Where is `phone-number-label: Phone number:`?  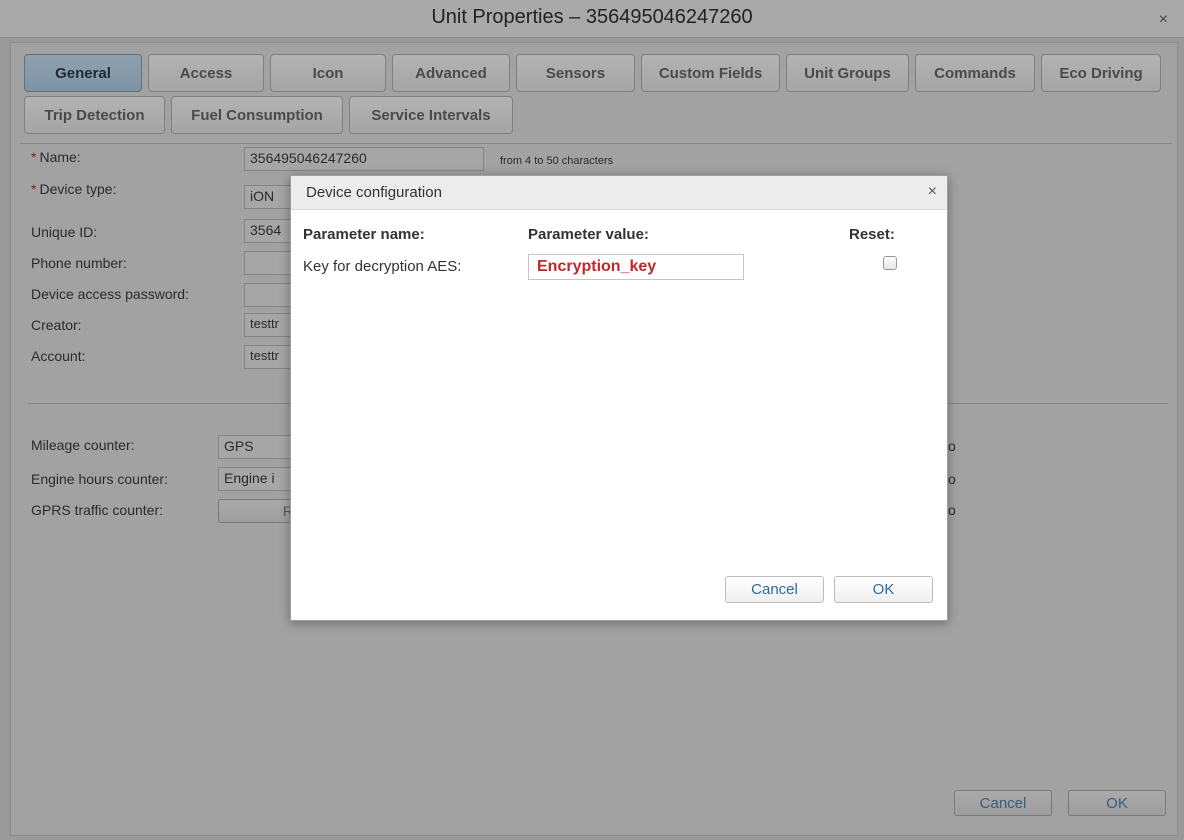 phone-number-label: Phone number: is located at coordinates (79, 263).